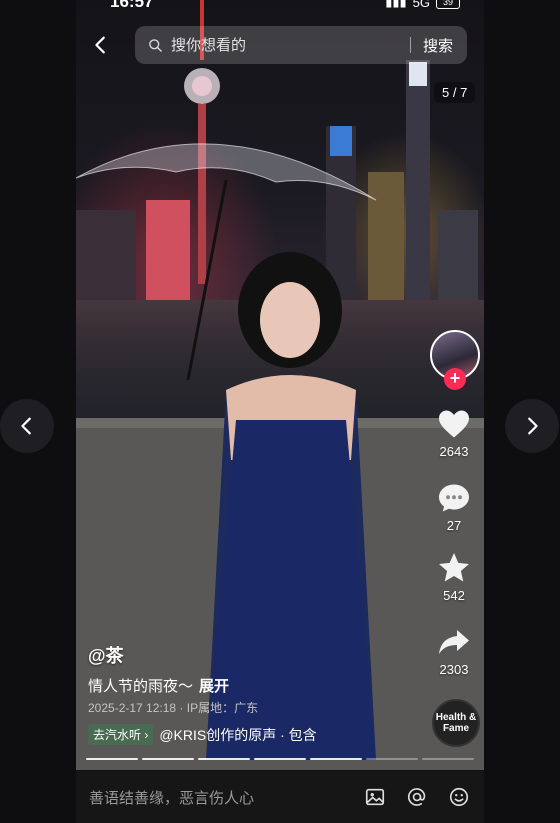  What do you see at coordinates (226, 797) in the screenshot?
I see `comment-input: 善语结善缘，恶言伤人心` at bounding box center [226, 797].